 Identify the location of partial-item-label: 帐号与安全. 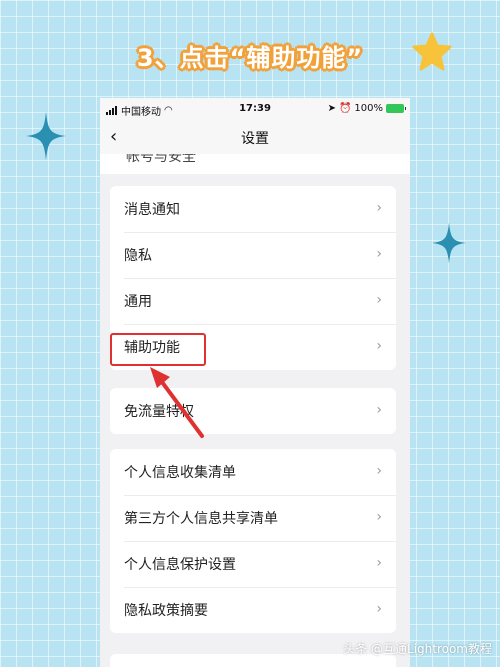
(161, 159).